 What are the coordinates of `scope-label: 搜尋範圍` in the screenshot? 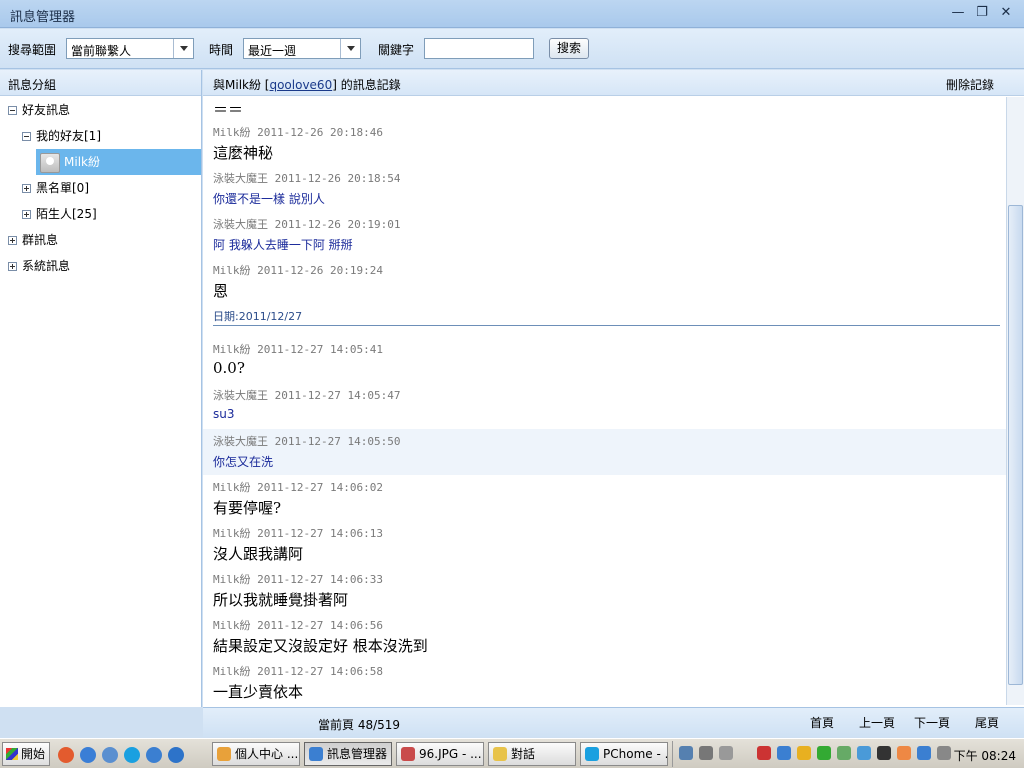 It's located at (32, 50).